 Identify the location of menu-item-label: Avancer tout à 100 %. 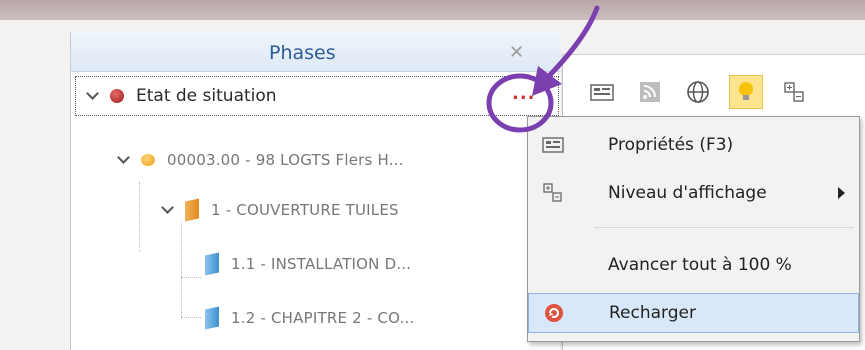
(700, 265).